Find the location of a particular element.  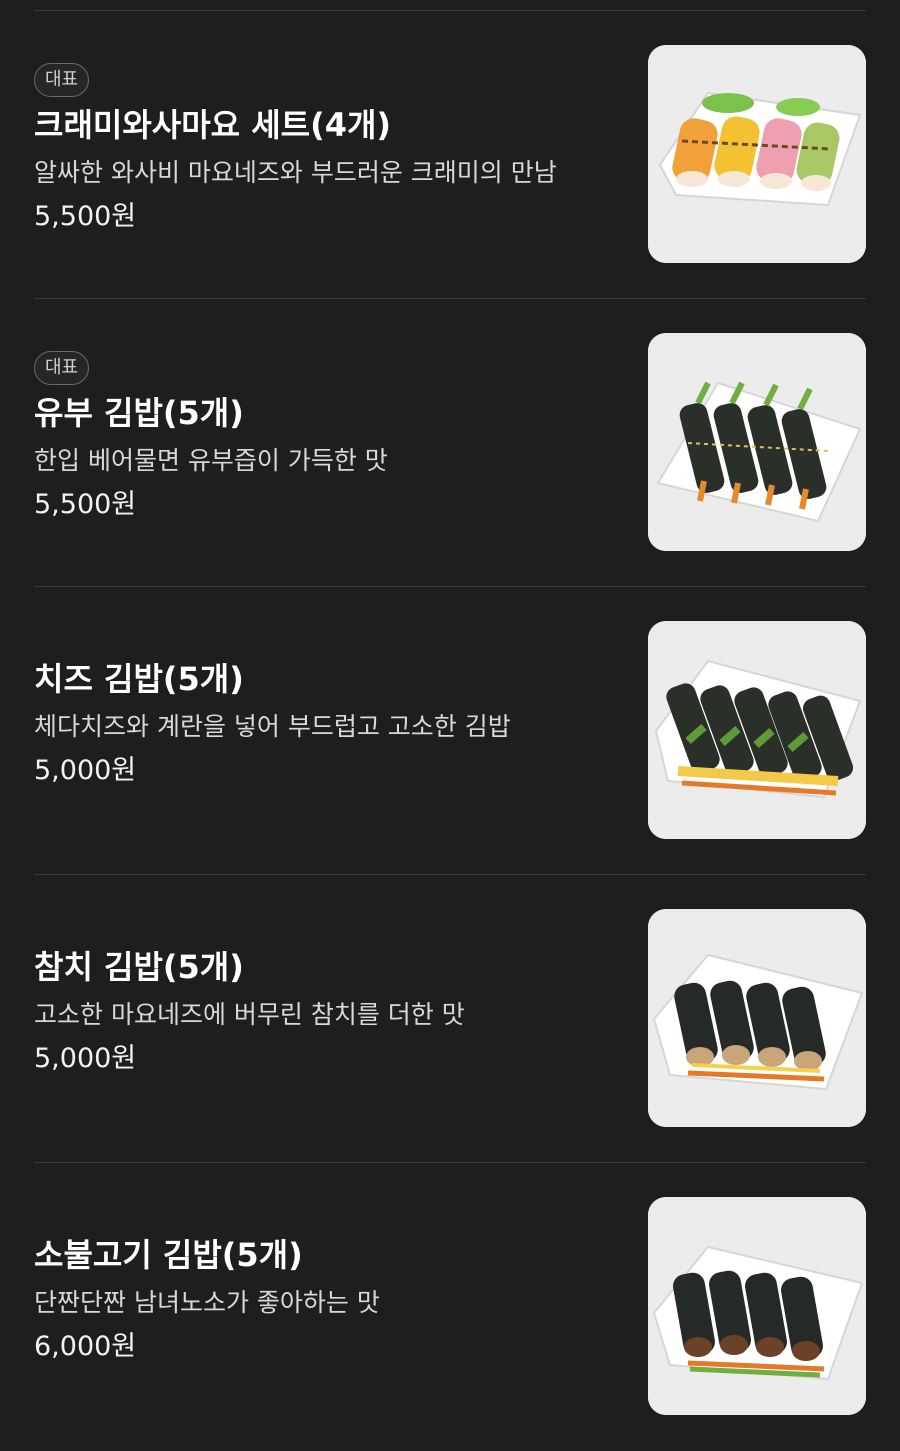

bulgogi-kimbap-photo is located at coordinates (757, 1306).